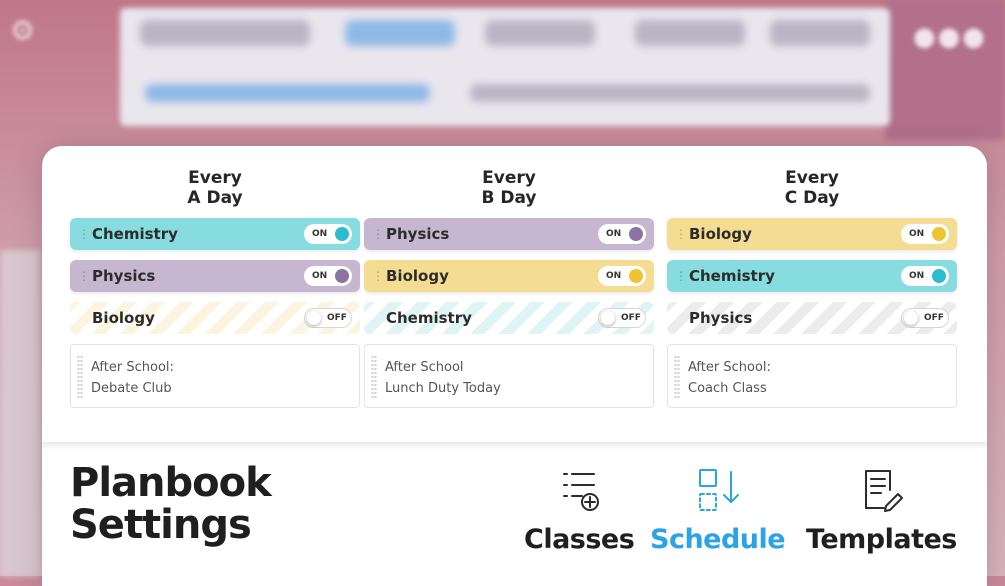  What do you see at coordinates (579, 539) in the screenshot?
I see `tab-classes-label: Classes` at bounding box center [579, 539].